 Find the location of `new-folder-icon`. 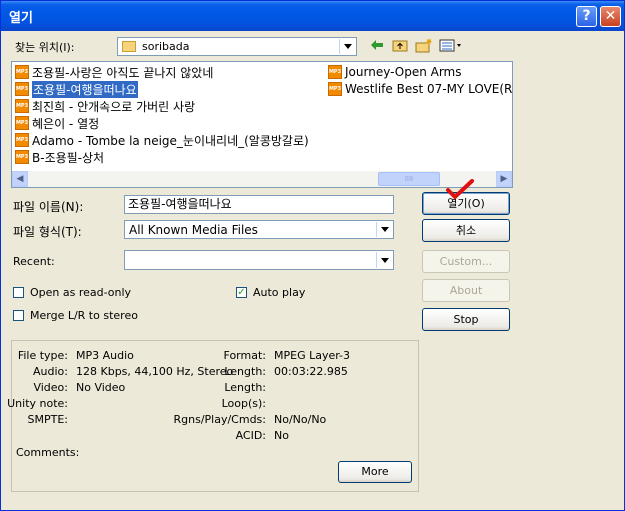

new-folder-icon is located at coordinates (424, 45).